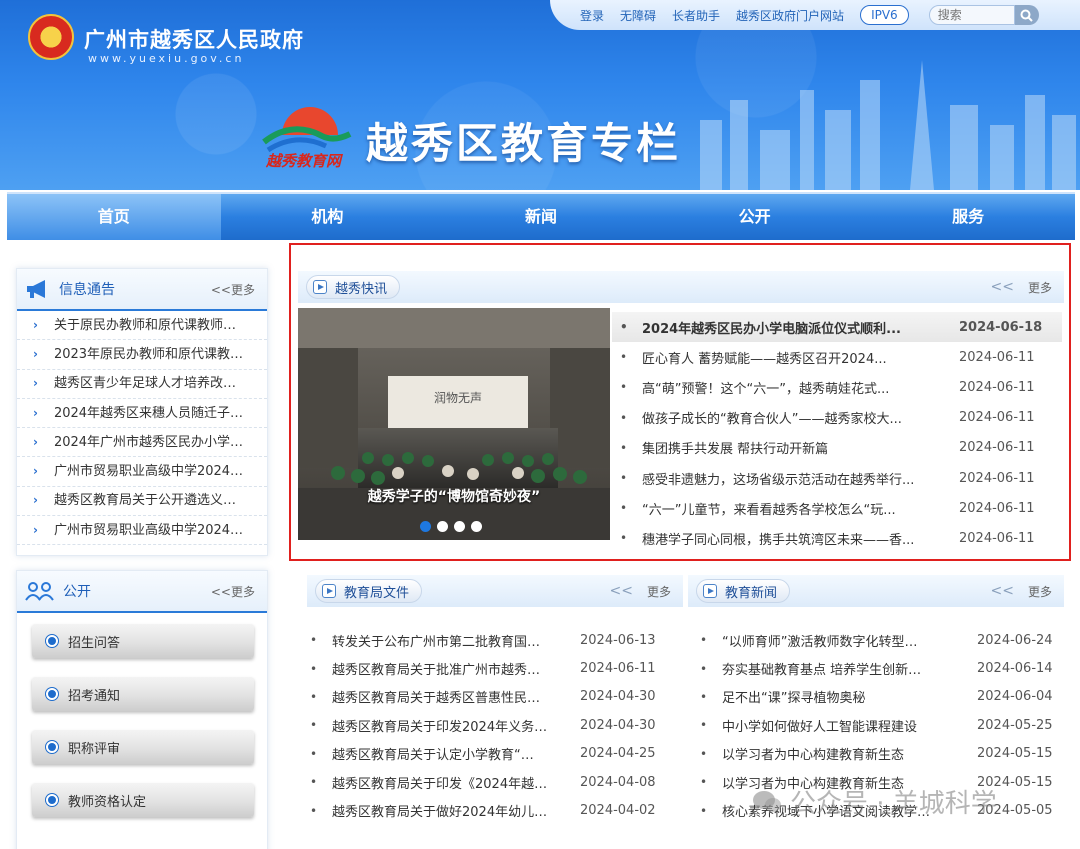  What do you see at coordinates (353, 287) in the screenshot?
I see `express-title-tab: 越秀快讯` at bounding box center [353, 287].